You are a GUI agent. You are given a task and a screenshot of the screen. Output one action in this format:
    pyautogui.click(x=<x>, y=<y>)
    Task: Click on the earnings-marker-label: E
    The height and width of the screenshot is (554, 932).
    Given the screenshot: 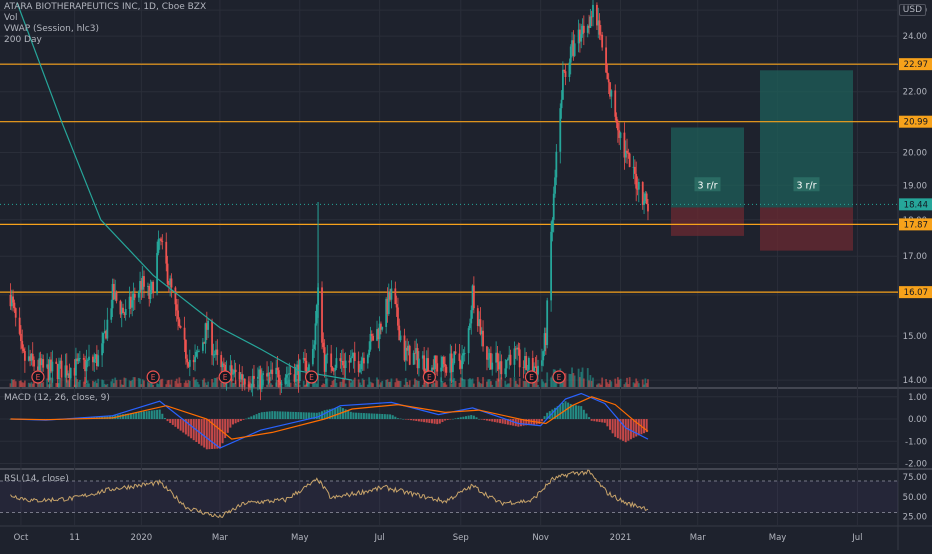 What is the action you would take?
    pyautogui.click(x=531, y=377)
    